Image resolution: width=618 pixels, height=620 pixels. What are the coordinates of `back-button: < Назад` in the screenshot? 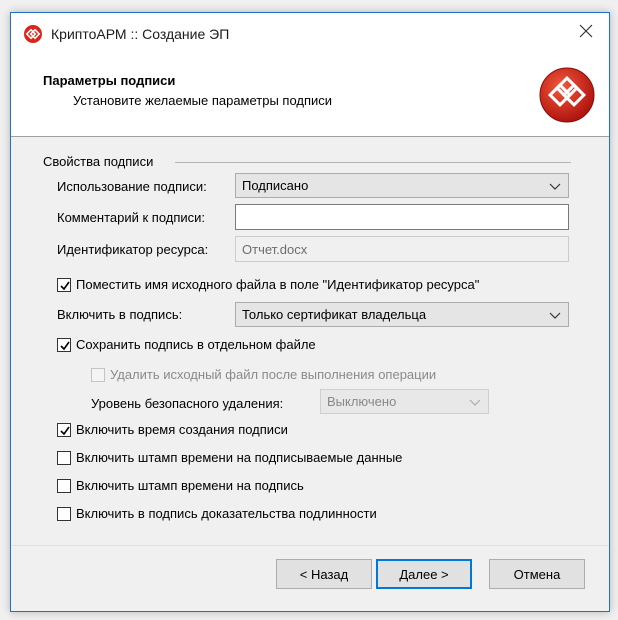 It's located at (324, 574).